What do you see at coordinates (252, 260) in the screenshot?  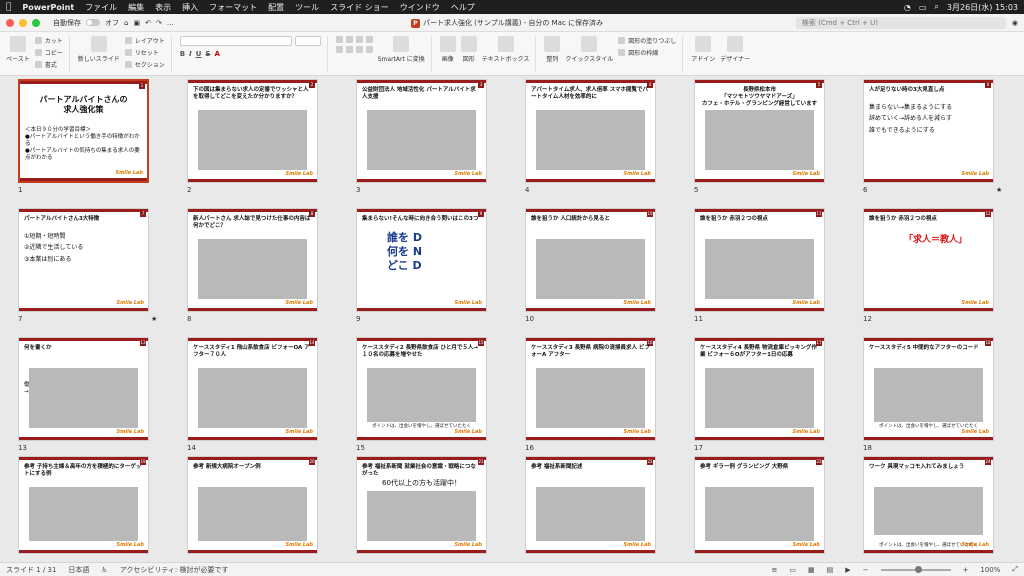 I see `slide-preview: 8 新人パートさん 求人誌で見つけた仕事の内容は何かでどこ？ Smile Lab` at bounding box center [252, 260].